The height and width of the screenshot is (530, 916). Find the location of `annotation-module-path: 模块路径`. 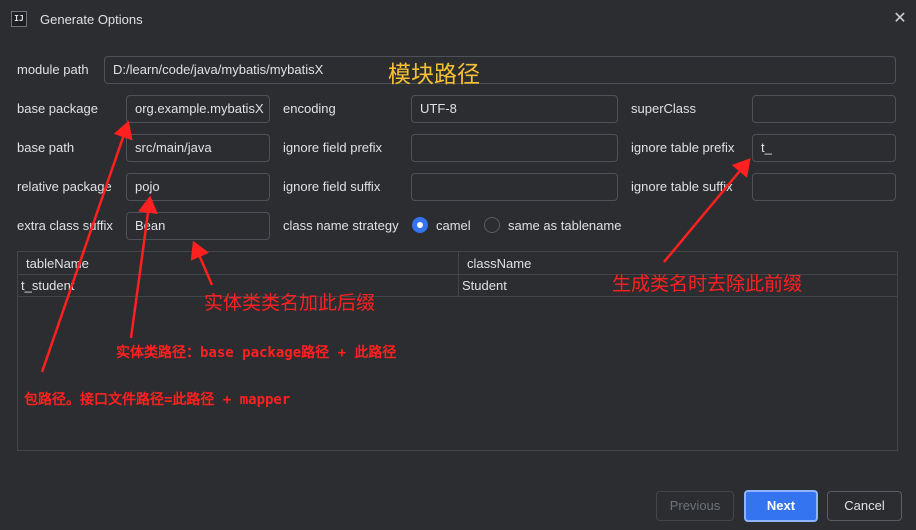

annotation-module-path: 模块路径 is located at coordinates (434, 74).